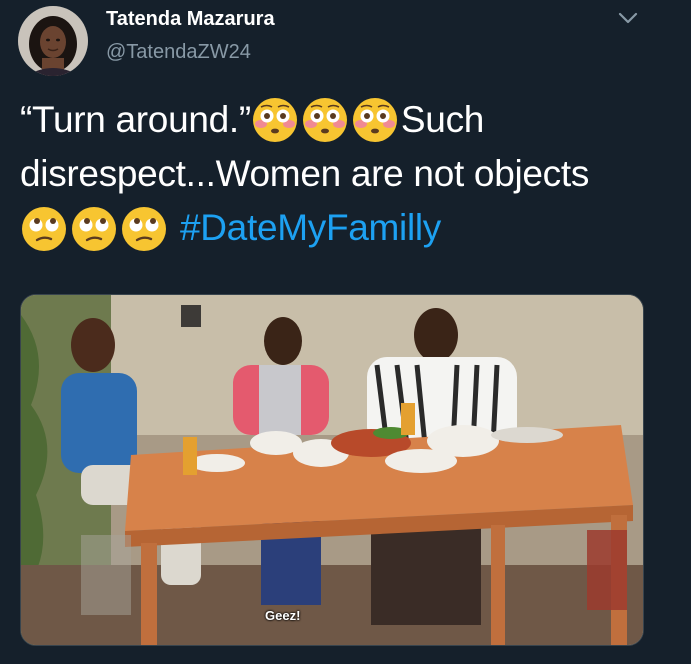 The image size is (691, 664). I want to click on chevron-down-icon, so click(628, 18).